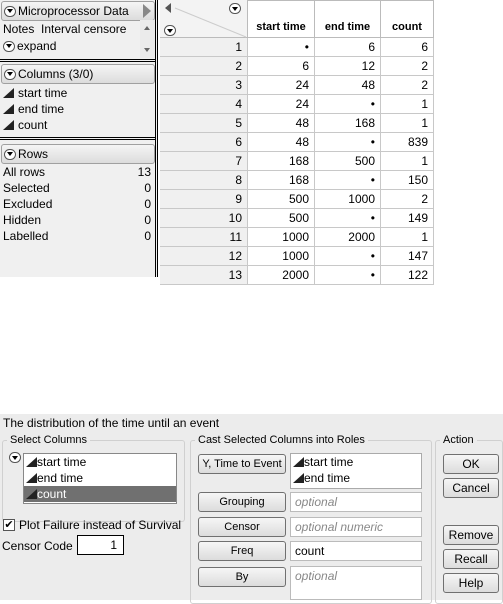 The image size is (503, 604). I want to click on table-row: 2 6 12 2, so click(297, 66).